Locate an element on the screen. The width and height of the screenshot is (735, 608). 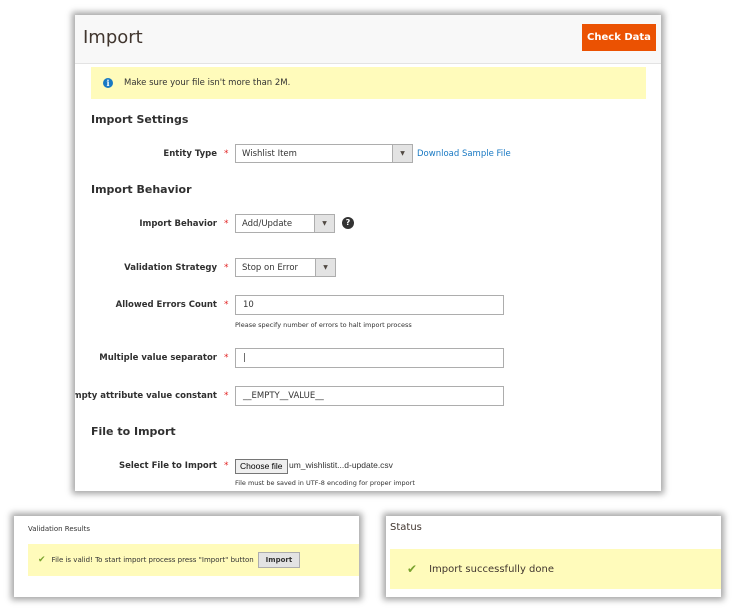
choose-file-button: Choose file is located at coordinates (261, 466).